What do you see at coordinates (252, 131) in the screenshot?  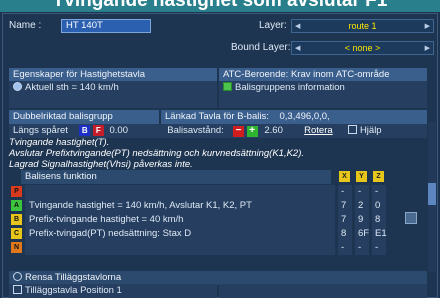 I see `increase-button: +` at bounding box center [252, 131].